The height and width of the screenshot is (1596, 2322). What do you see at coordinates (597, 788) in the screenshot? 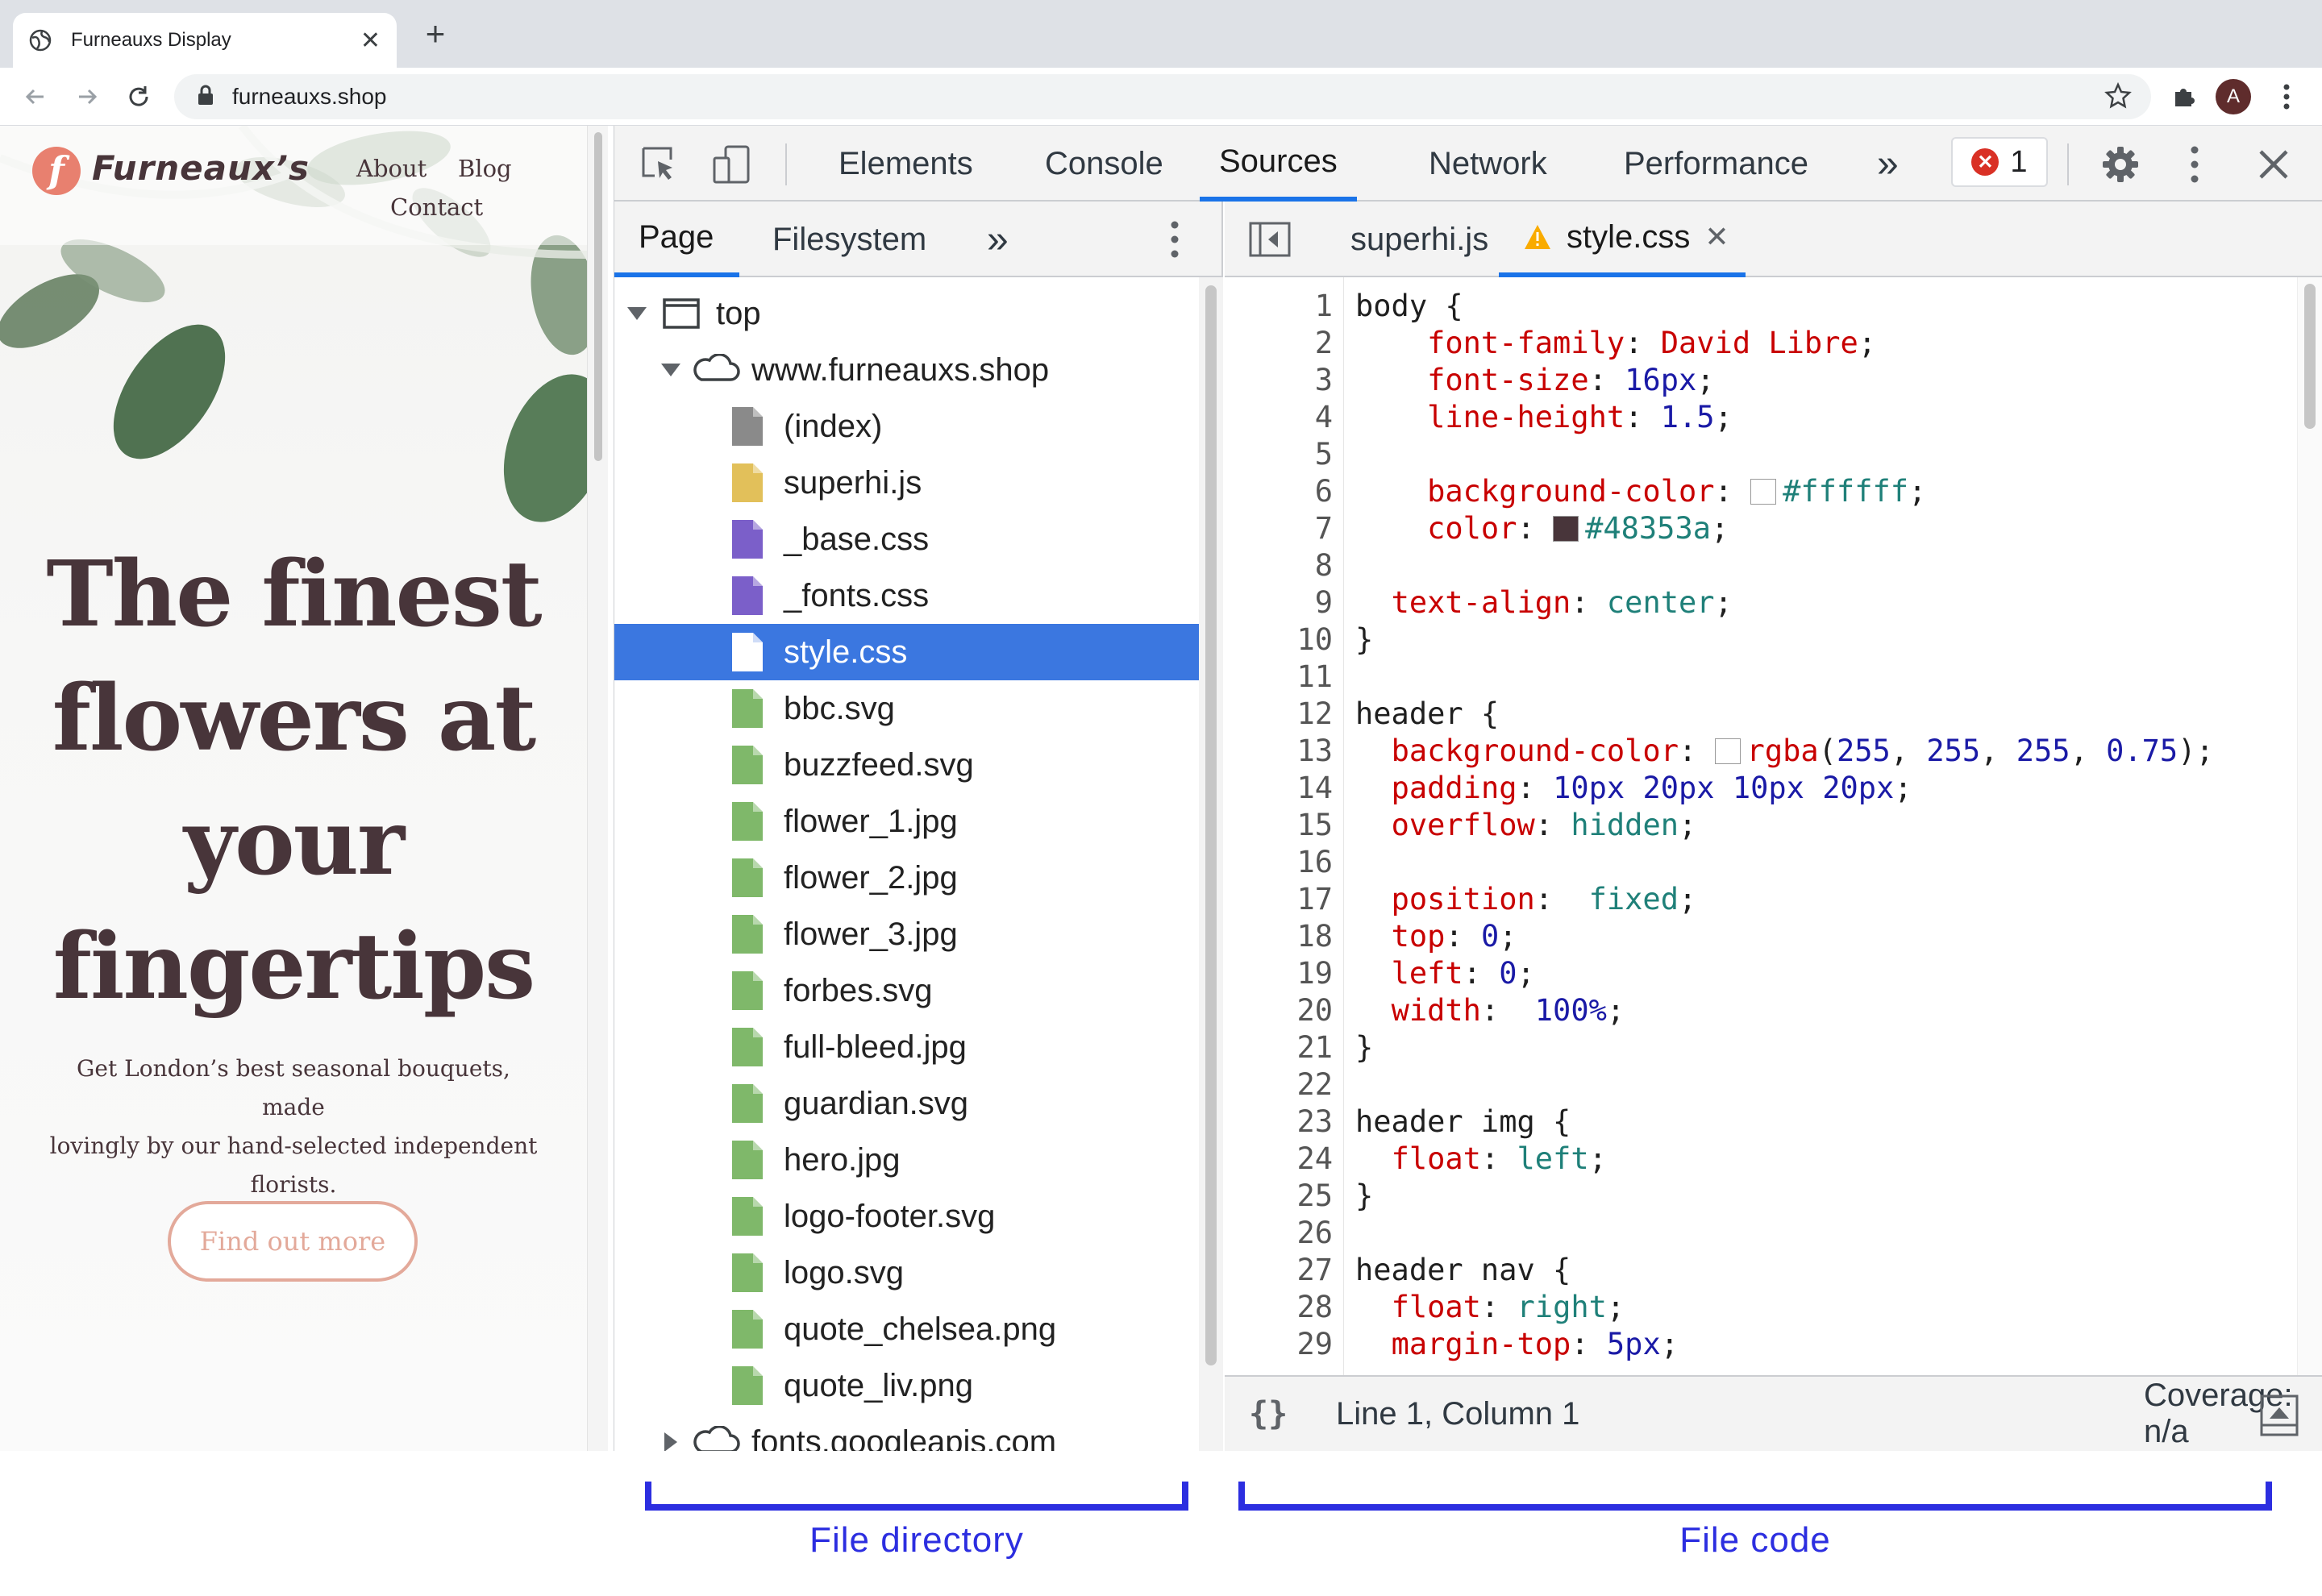
I see `website-scrollbar` at bounding box center [597, 788].